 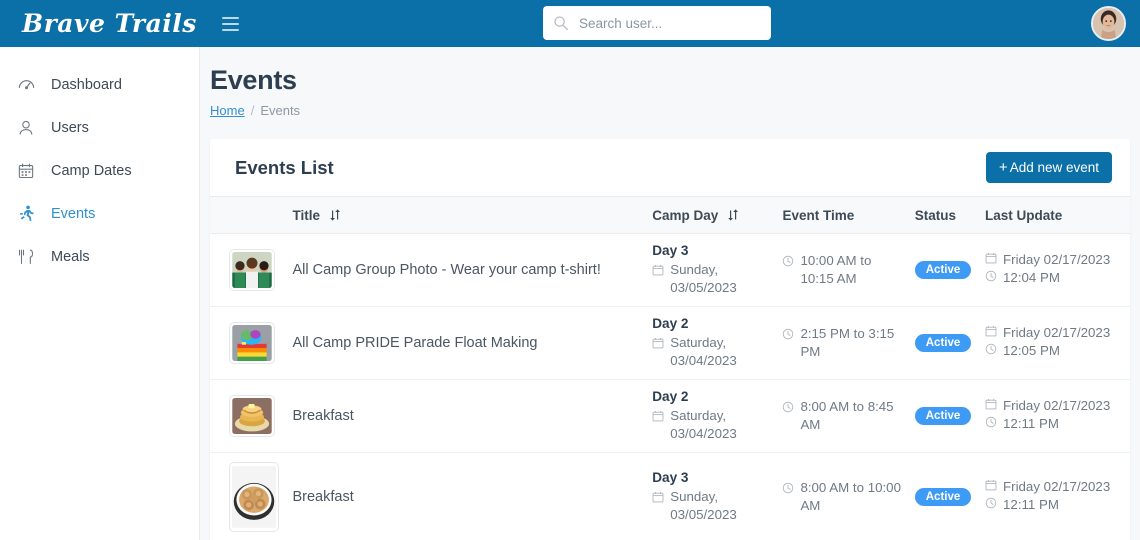 I want to click on update-time-text: 12:04 PM, so click(x=1031, y=277).